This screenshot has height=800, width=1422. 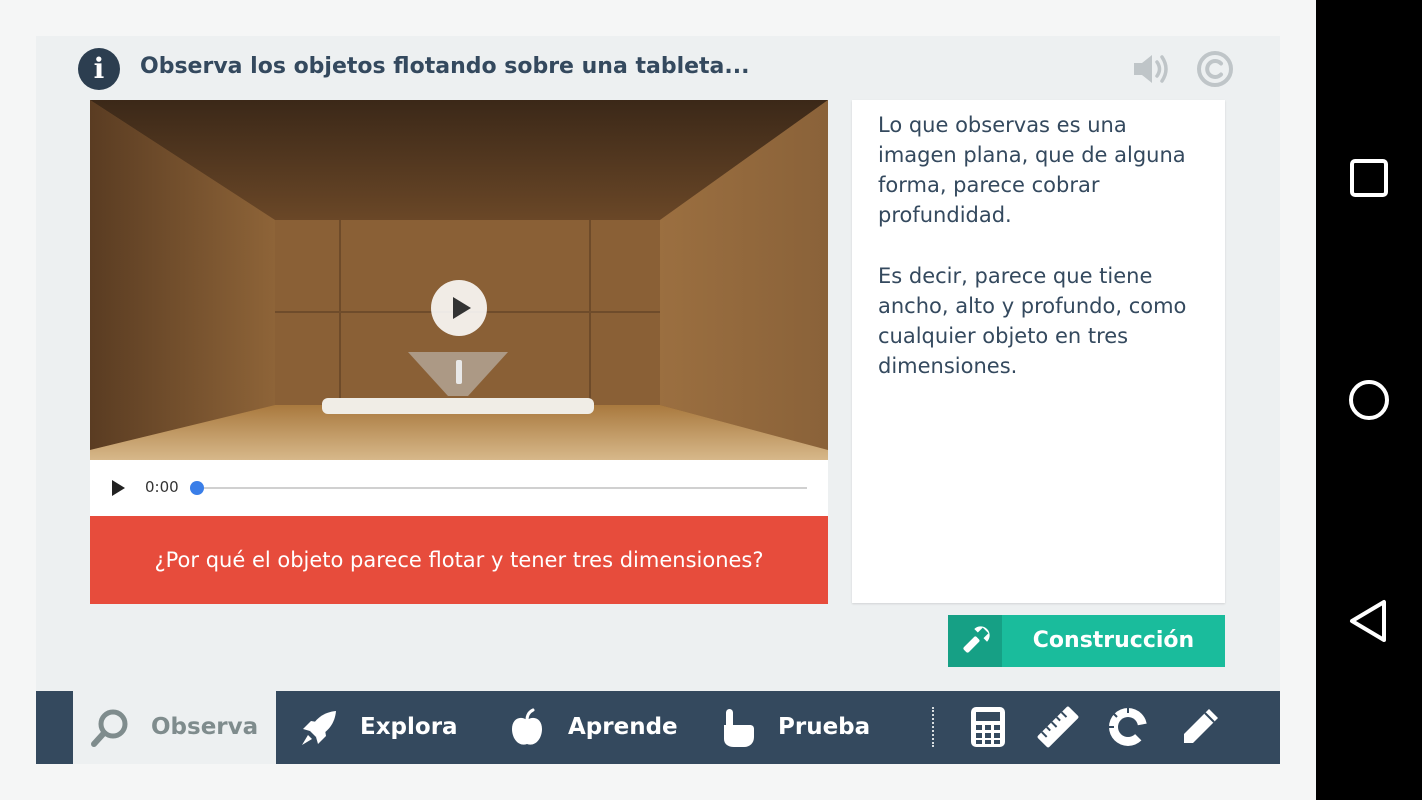 What do you see at coordinates (1369, 621) in the screenshot?
I see `back-button` at bounding box center [1369, 621].